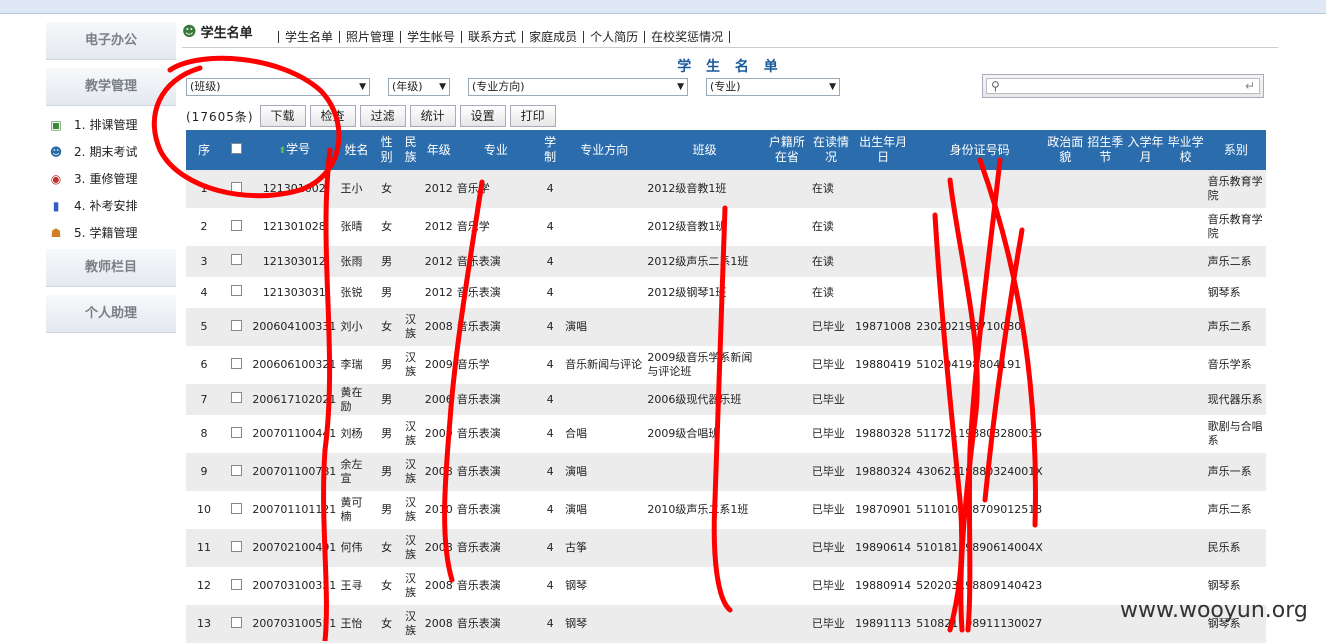 This screenshot has width=1326, height=643. Describe the element at coordinates (369, 37) in the screenshot. I see `tab-photos: 照片管理` at that location.